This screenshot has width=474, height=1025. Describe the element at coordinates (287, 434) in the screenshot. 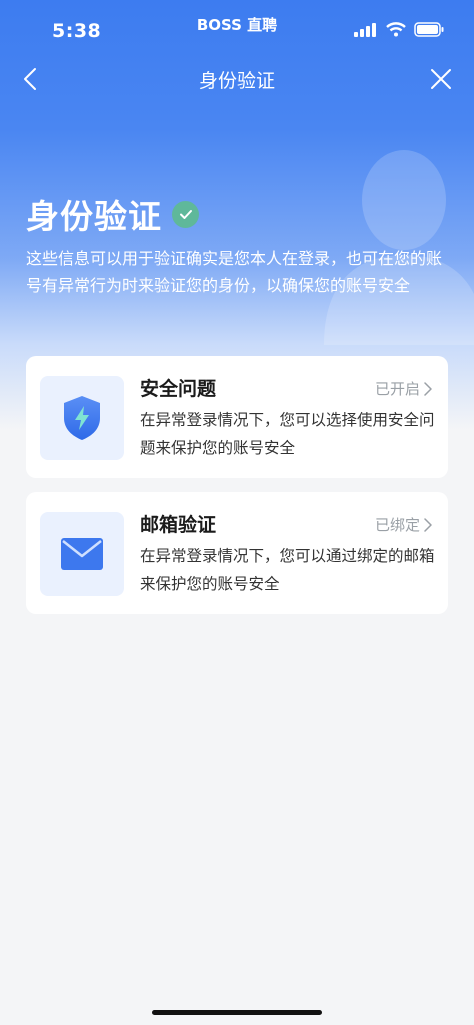

I see `card-description: 在异常登录情况下，您可以选择使用安全问题来保护您的账号安全` at that location.